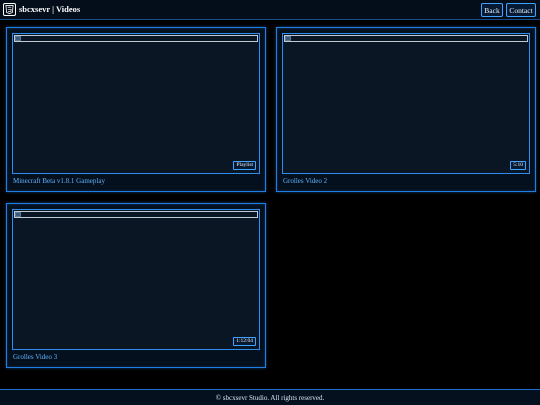 The width and height of the screenshot is (540, 405). I want to click on site-footer: © sbcxsevr Studio. All rights reserved., so click(270, 397).